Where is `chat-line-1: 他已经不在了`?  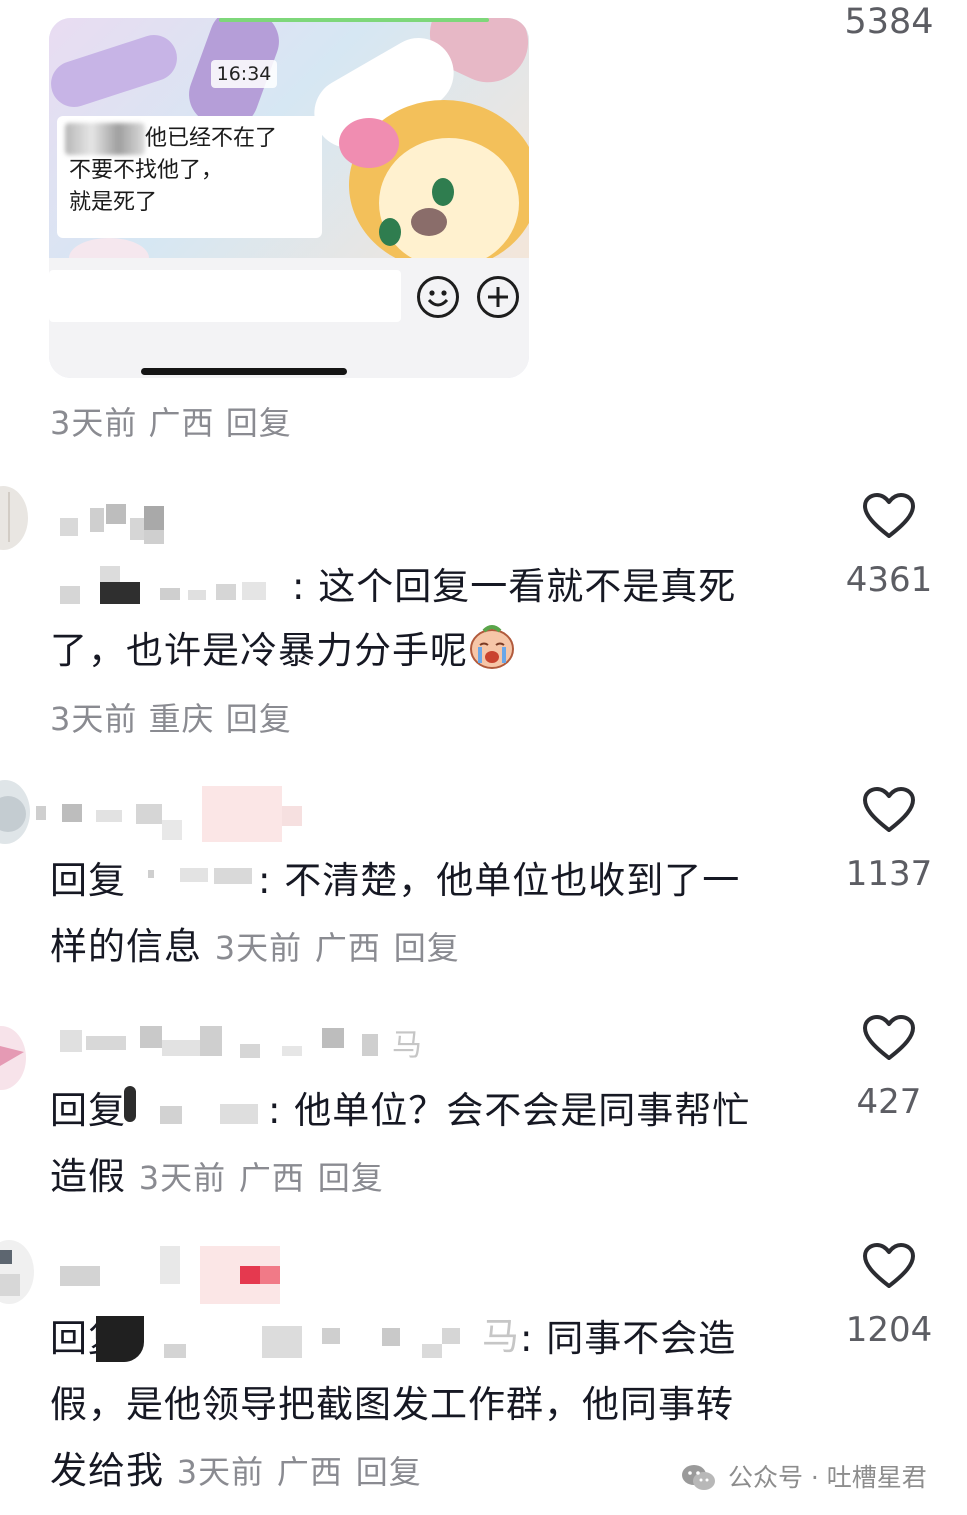 chat-line-1: 他已经不在了 is located at coordinates (211, 138).